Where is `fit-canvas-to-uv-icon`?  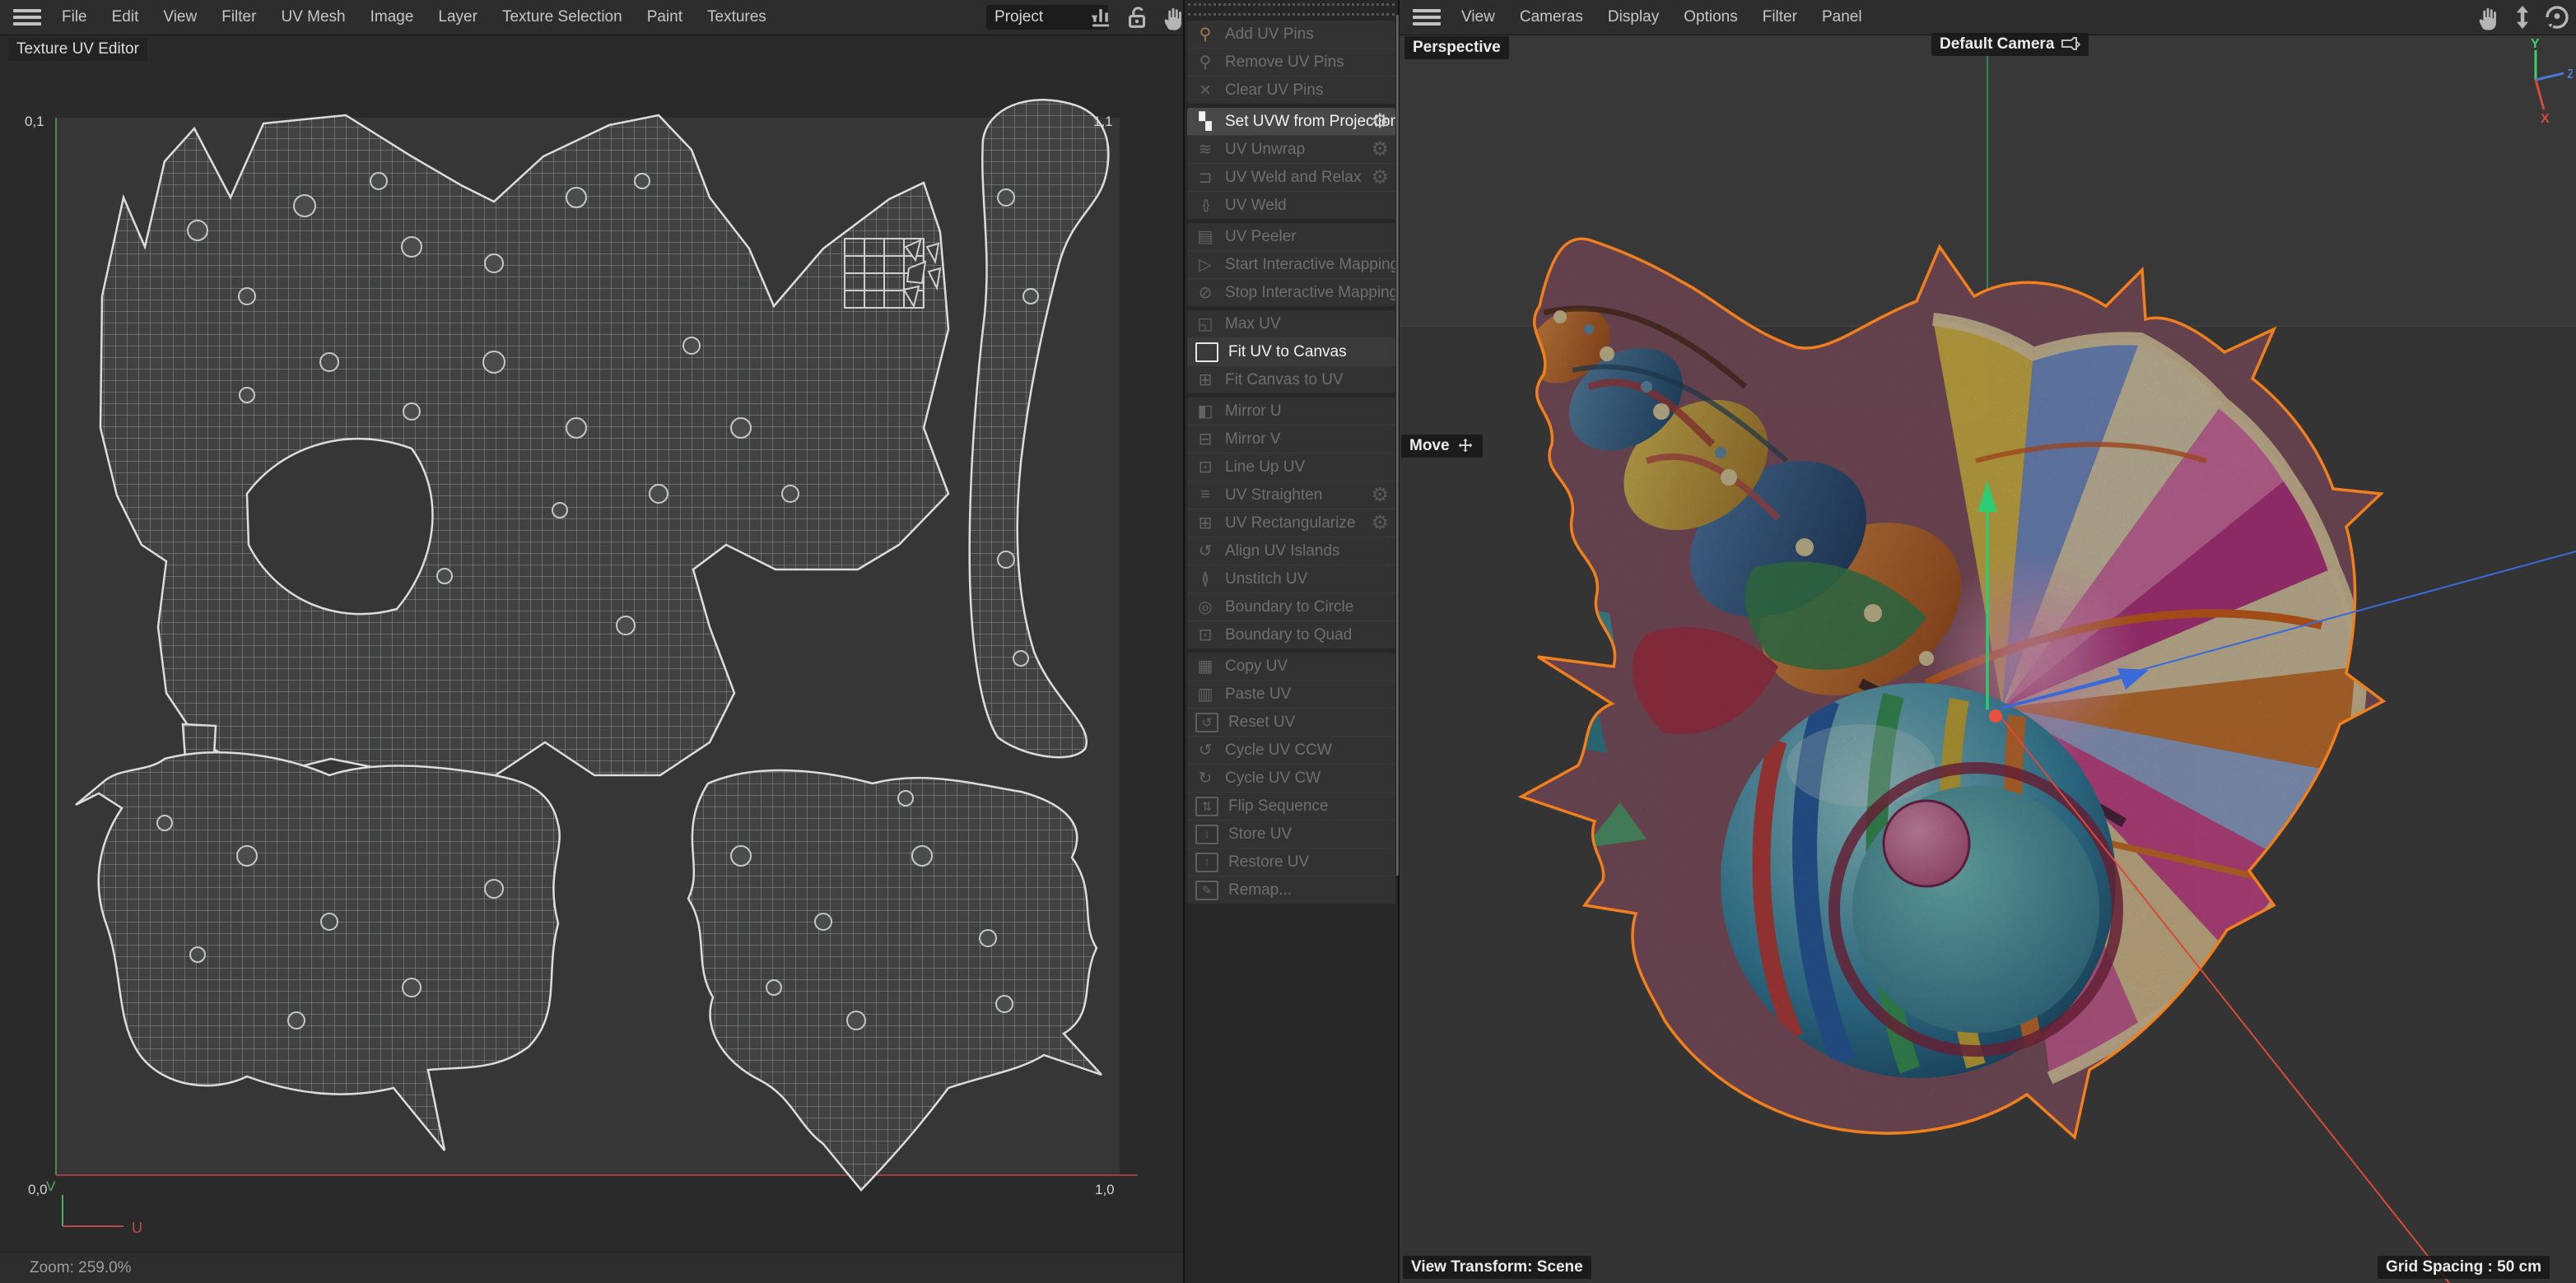
fit-canvas-to-uv-icon is located at coordinates (1205, 380).